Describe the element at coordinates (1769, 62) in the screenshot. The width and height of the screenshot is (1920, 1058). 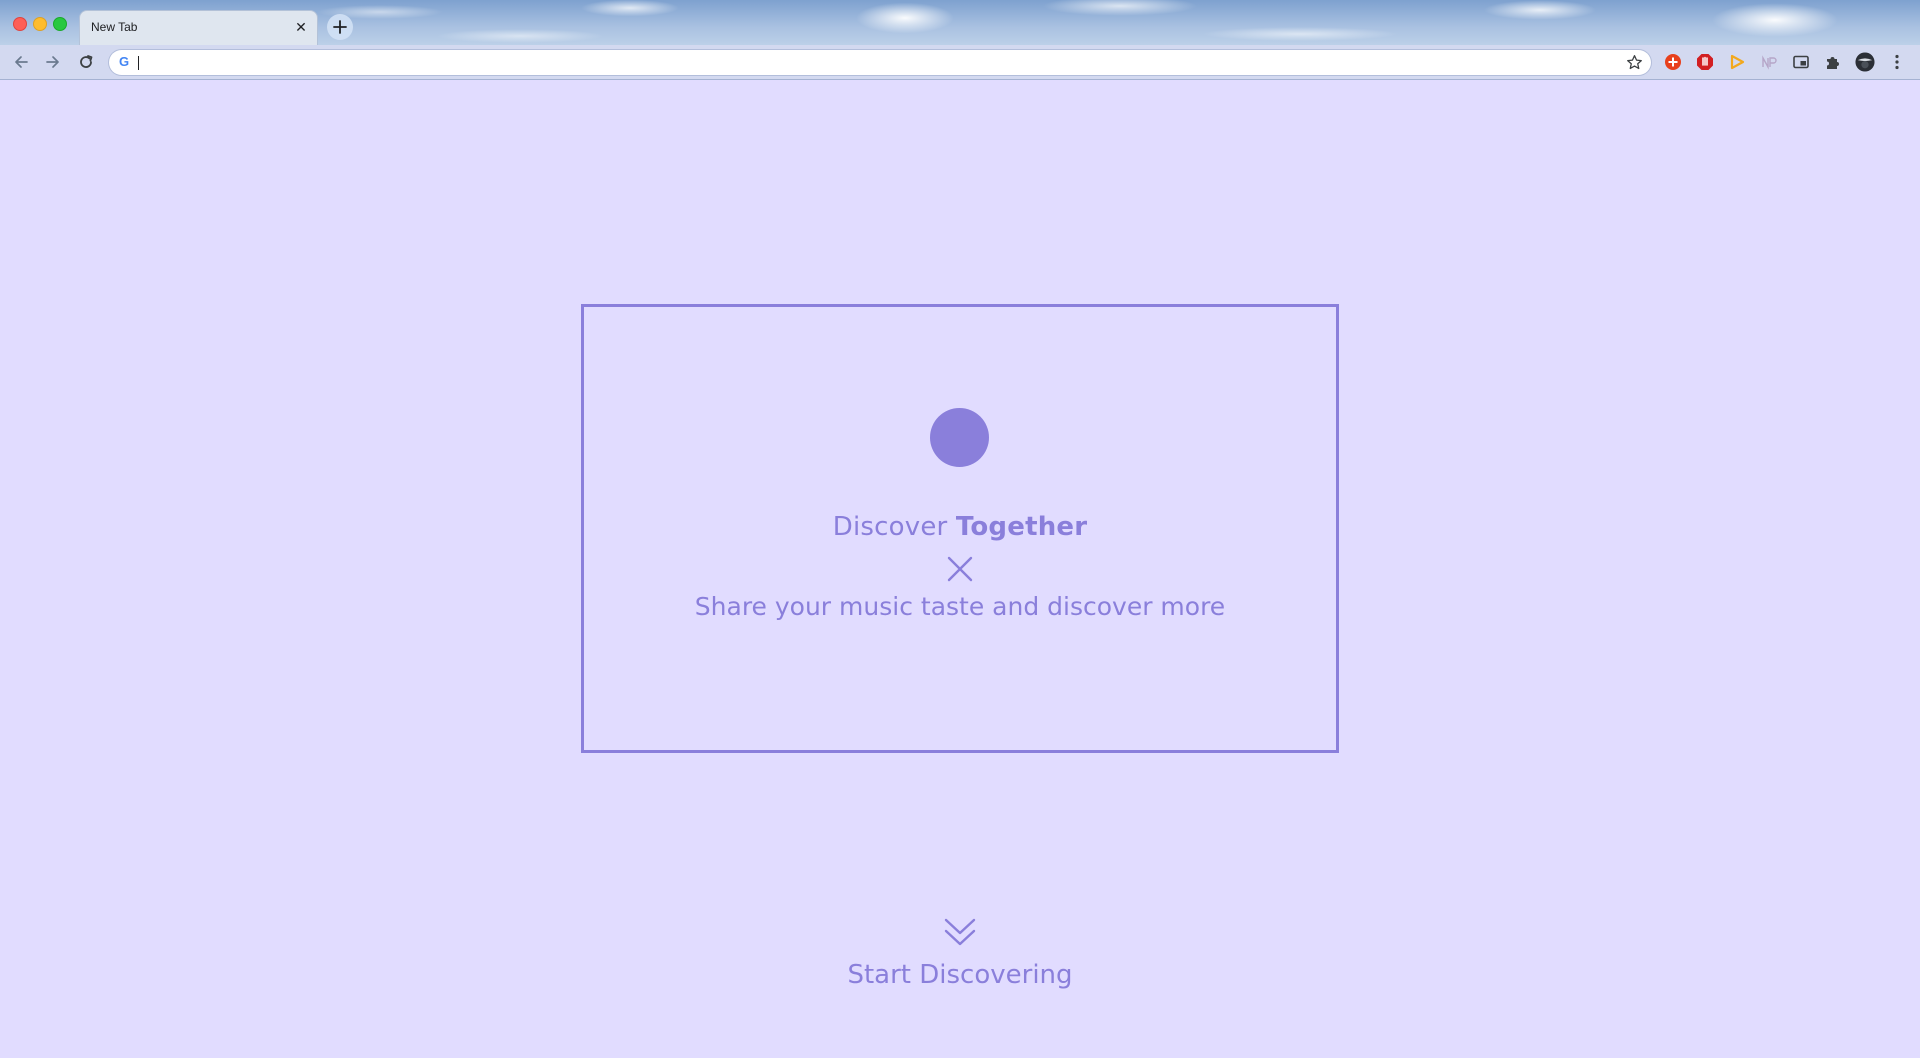
I see `extension-np-icon` at that location.